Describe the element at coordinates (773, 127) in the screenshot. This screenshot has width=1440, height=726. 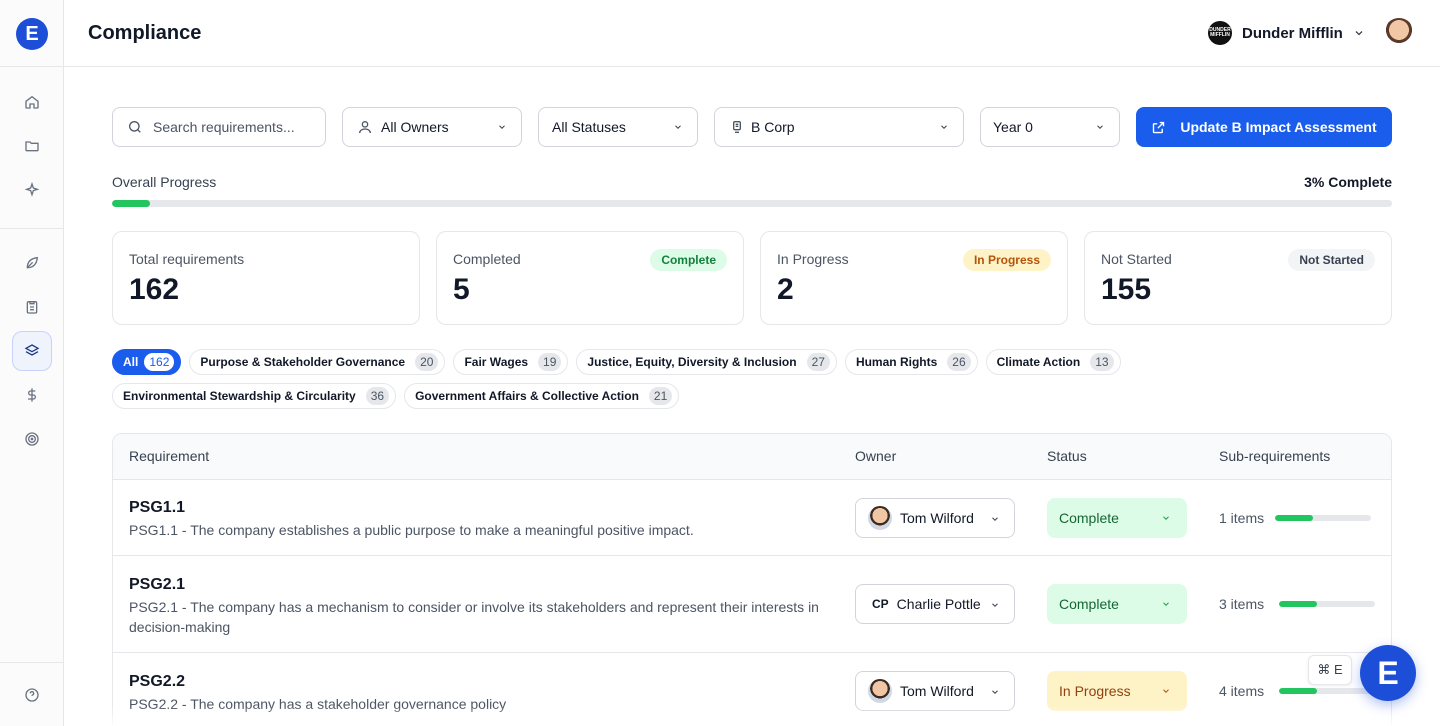
I see `framework-filter-value: B Corp` at that location.